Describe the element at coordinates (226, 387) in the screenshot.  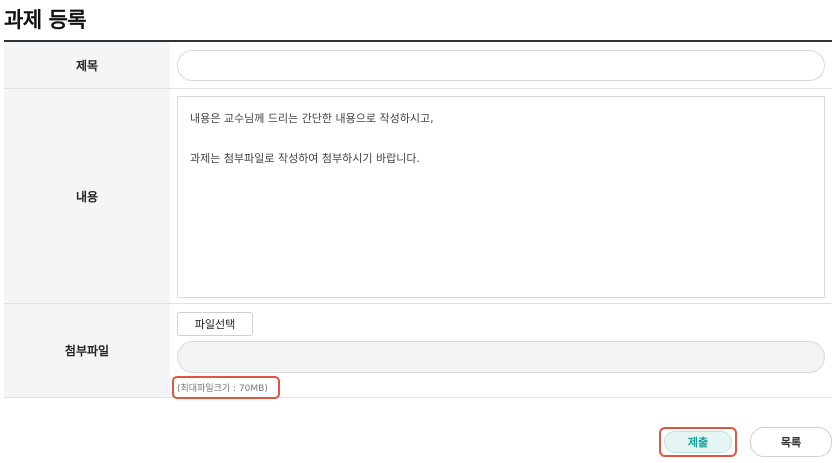
I see `max-file-size-note: (최대파일크기 : 70MB)` at that location.